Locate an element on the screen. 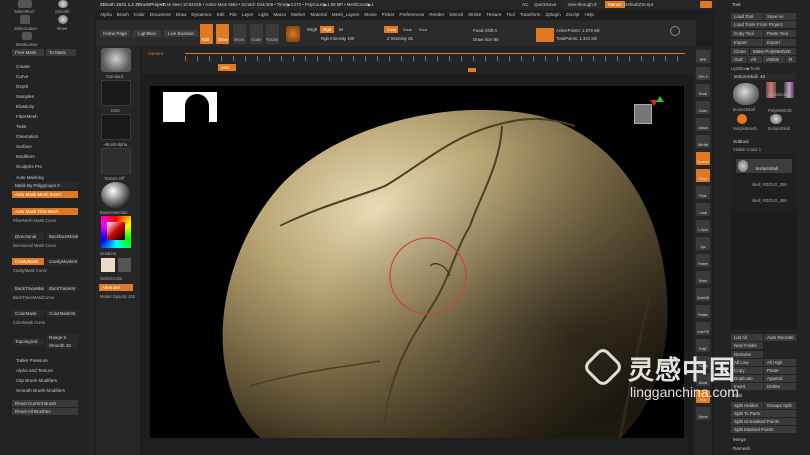 The height and width of the screenshot is (455, 810). main-color-swatch is located at coordinates (108, 265).